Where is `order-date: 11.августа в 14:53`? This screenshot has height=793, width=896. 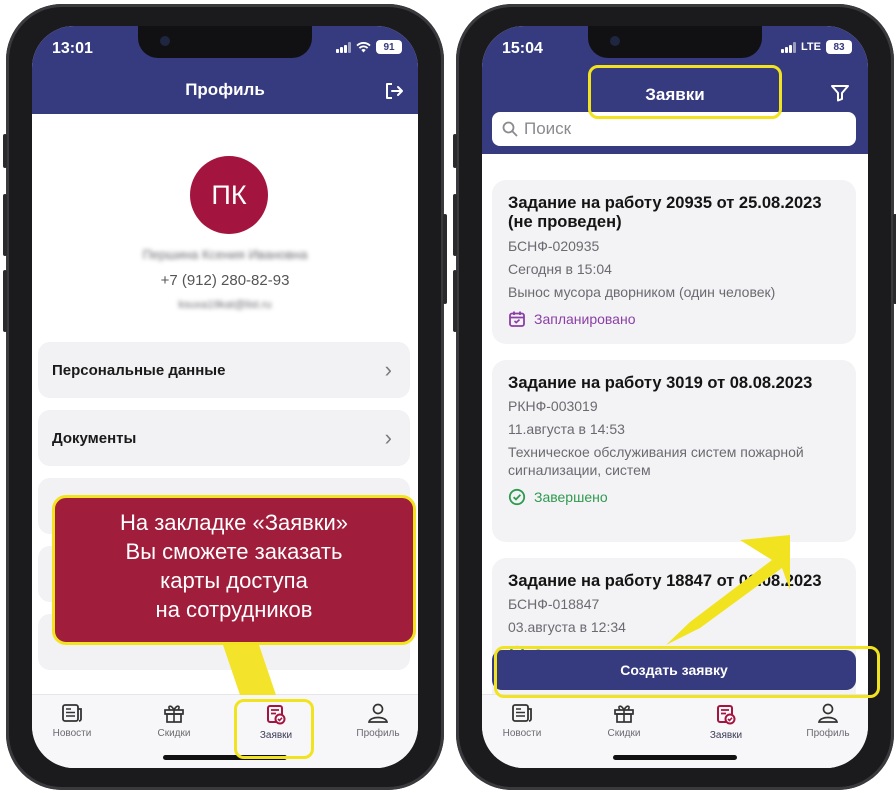
order-date: 11.августа в 14:53 is located at coordinates (566, 429).